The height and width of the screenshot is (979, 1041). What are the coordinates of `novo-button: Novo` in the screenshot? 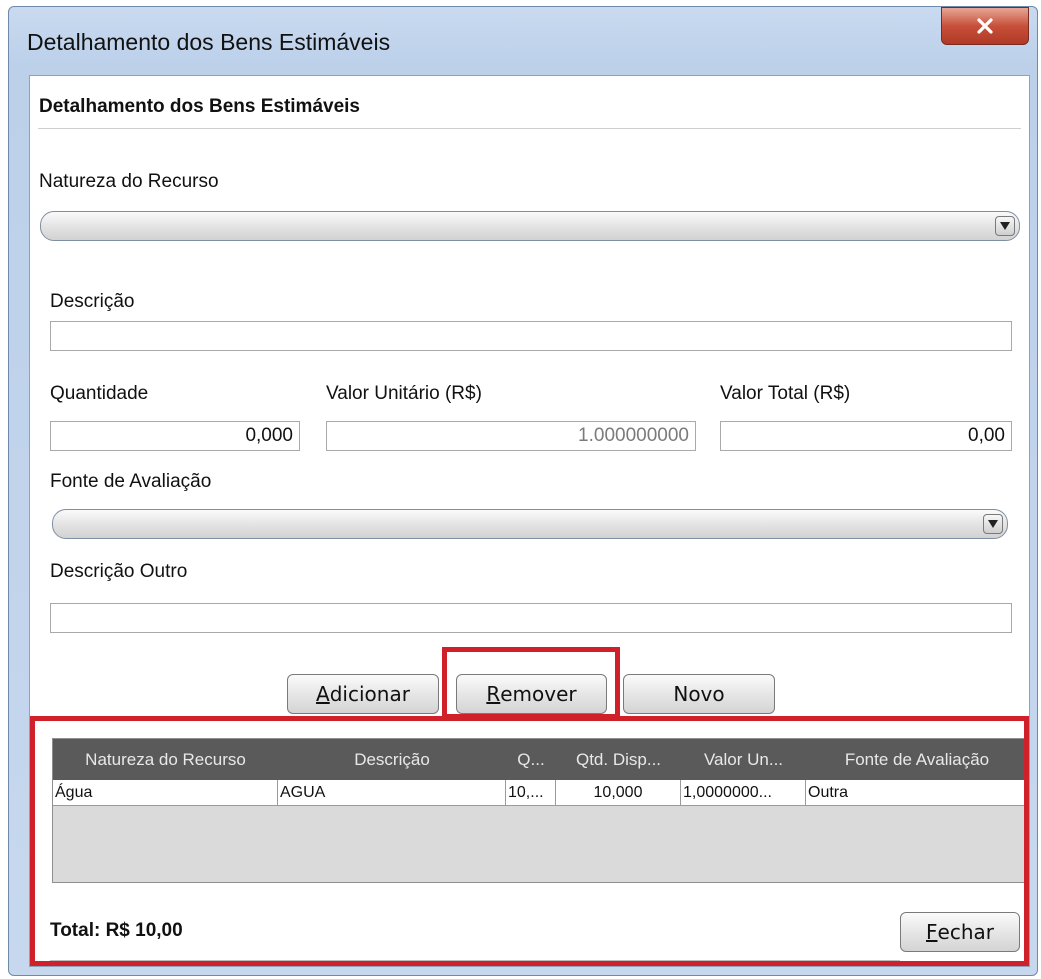 It's located at (699, 694).